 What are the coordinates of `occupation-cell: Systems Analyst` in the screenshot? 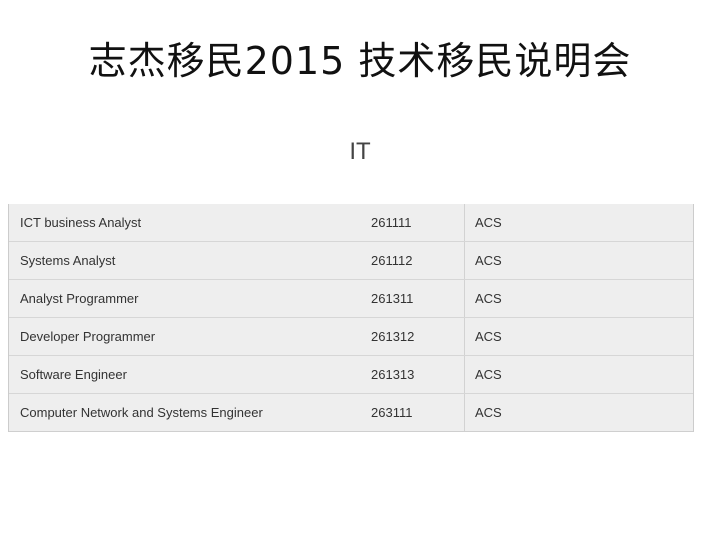 It's located at (184, 260).